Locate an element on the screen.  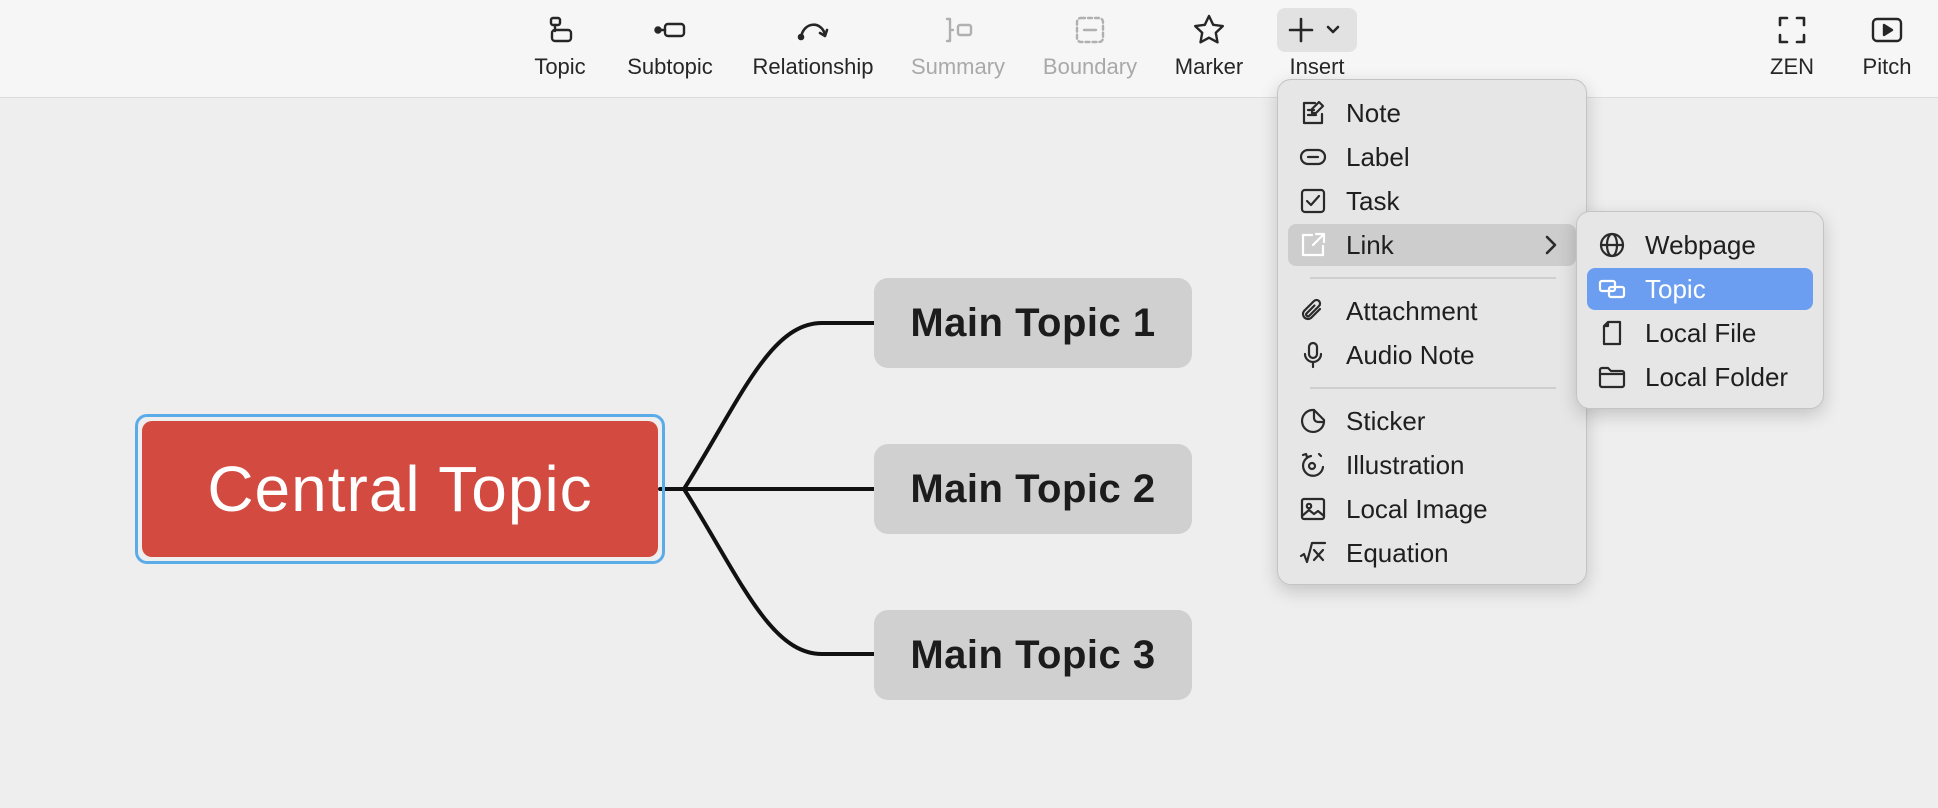
menu-item-label: Local File is located at coordinates (1701, 332).